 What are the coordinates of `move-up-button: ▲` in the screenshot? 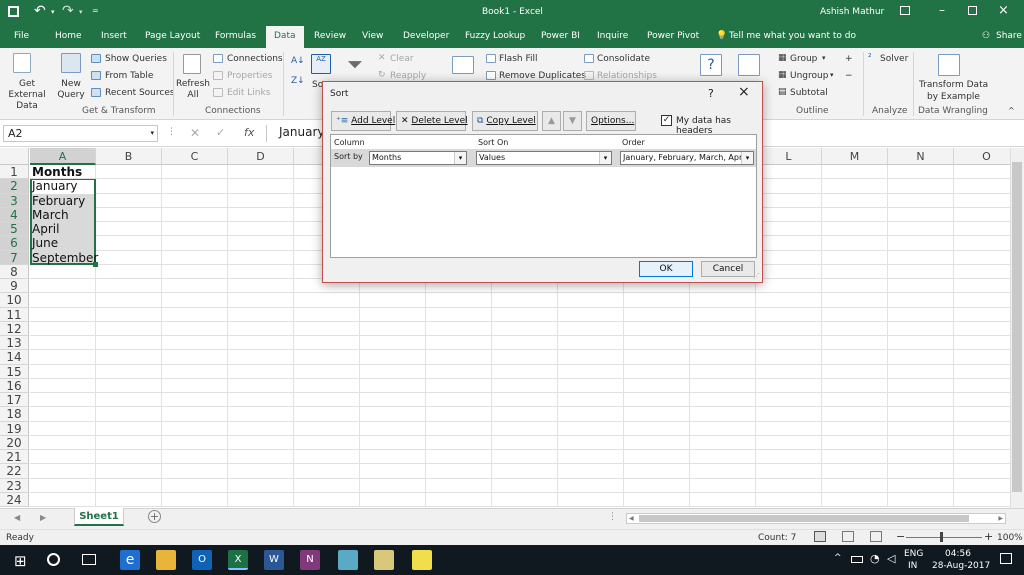 It's located at (551, 121).